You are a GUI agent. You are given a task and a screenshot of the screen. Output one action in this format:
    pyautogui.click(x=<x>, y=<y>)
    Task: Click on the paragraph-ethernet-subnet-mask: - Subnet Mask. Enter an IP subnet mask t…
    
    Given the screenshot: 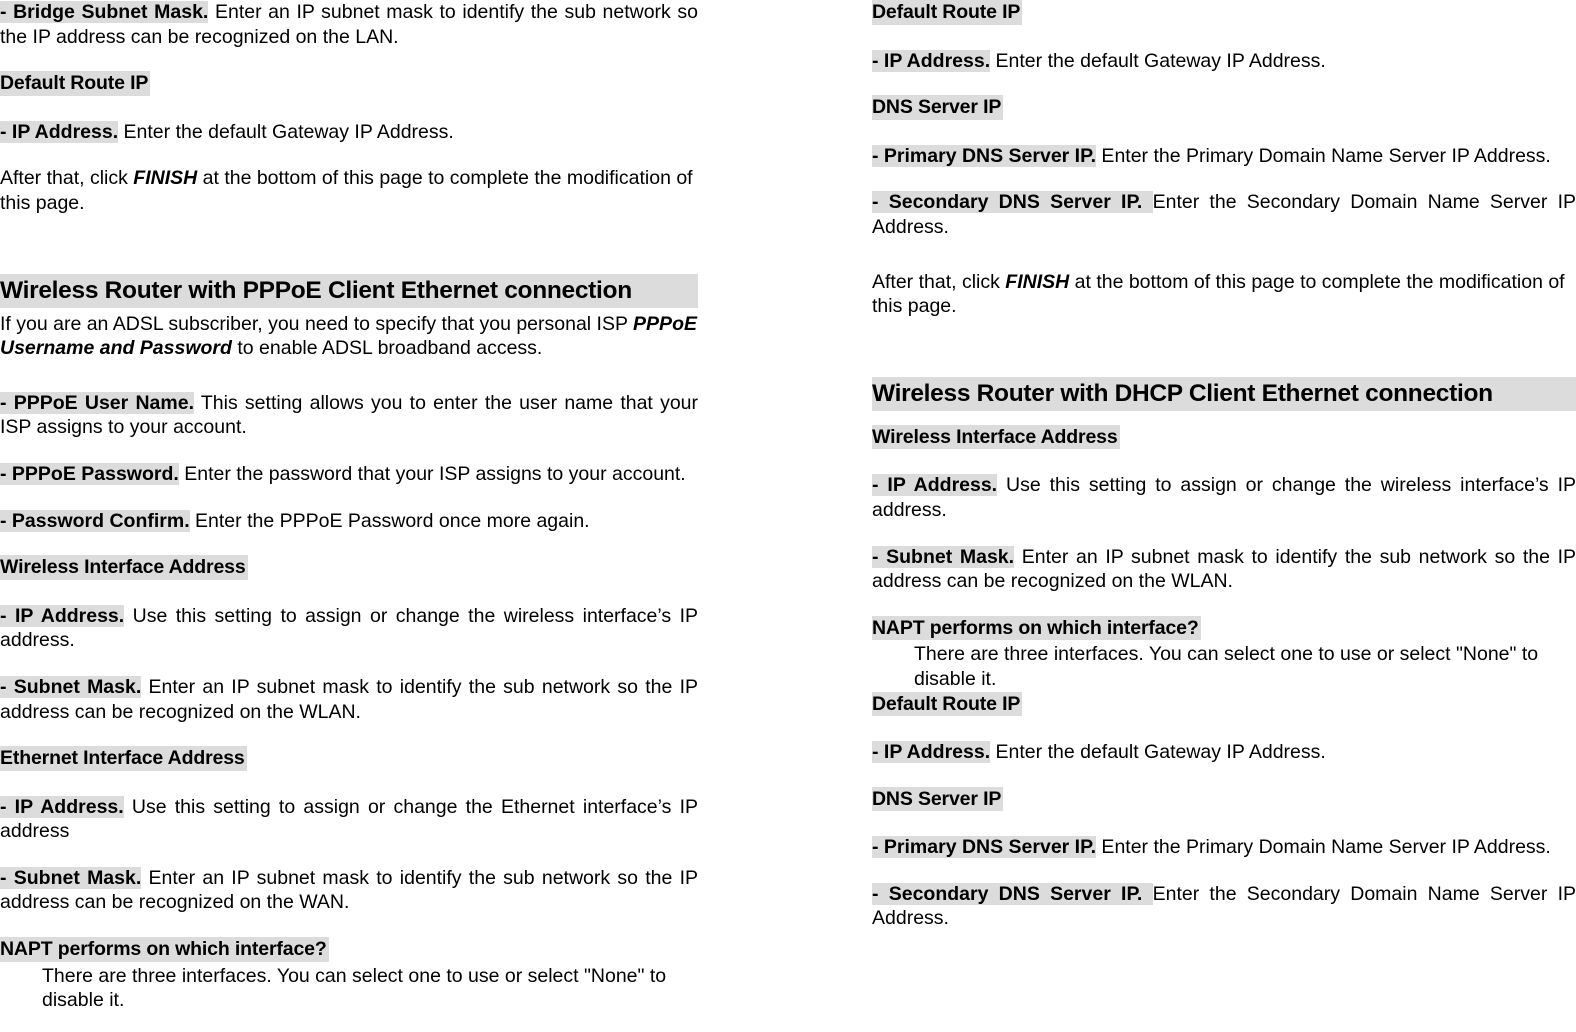 What is the action you would take?
    pyautogui.click(x=349, y=890)
    